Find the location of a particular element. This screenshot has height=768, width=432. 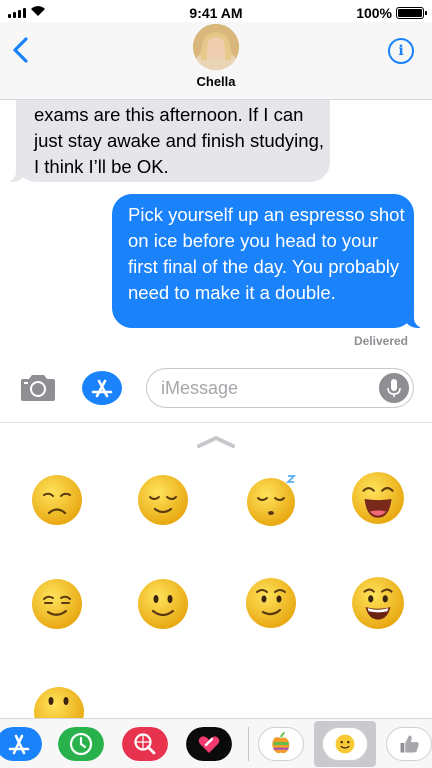

relieved-face-sticker is located at coordinates (163, 500).